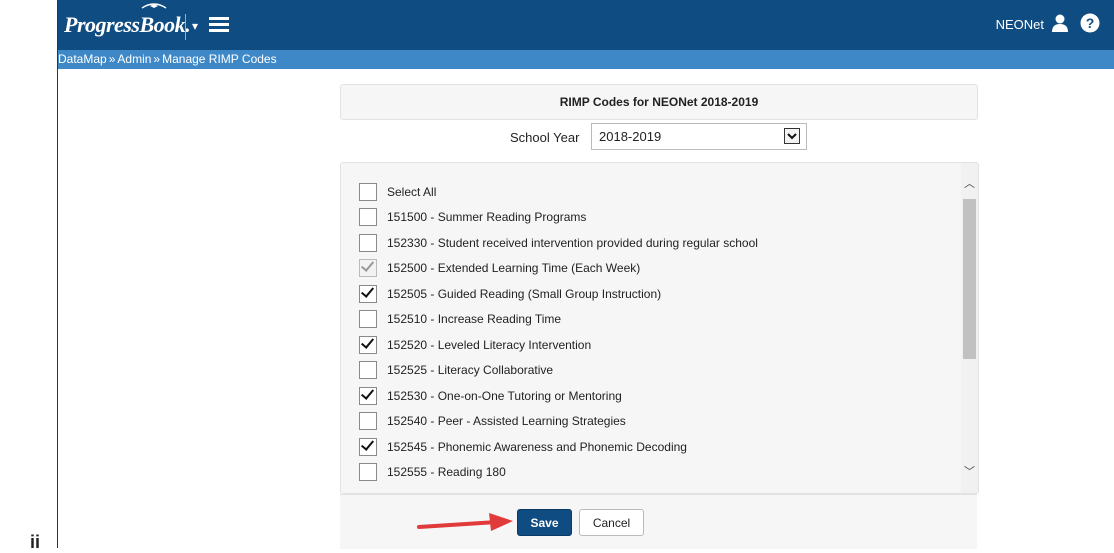  What do you see at coordinates (368, 191) in the screenshot?
I see `select-all-checkbox` at bounding box center [368, 191].